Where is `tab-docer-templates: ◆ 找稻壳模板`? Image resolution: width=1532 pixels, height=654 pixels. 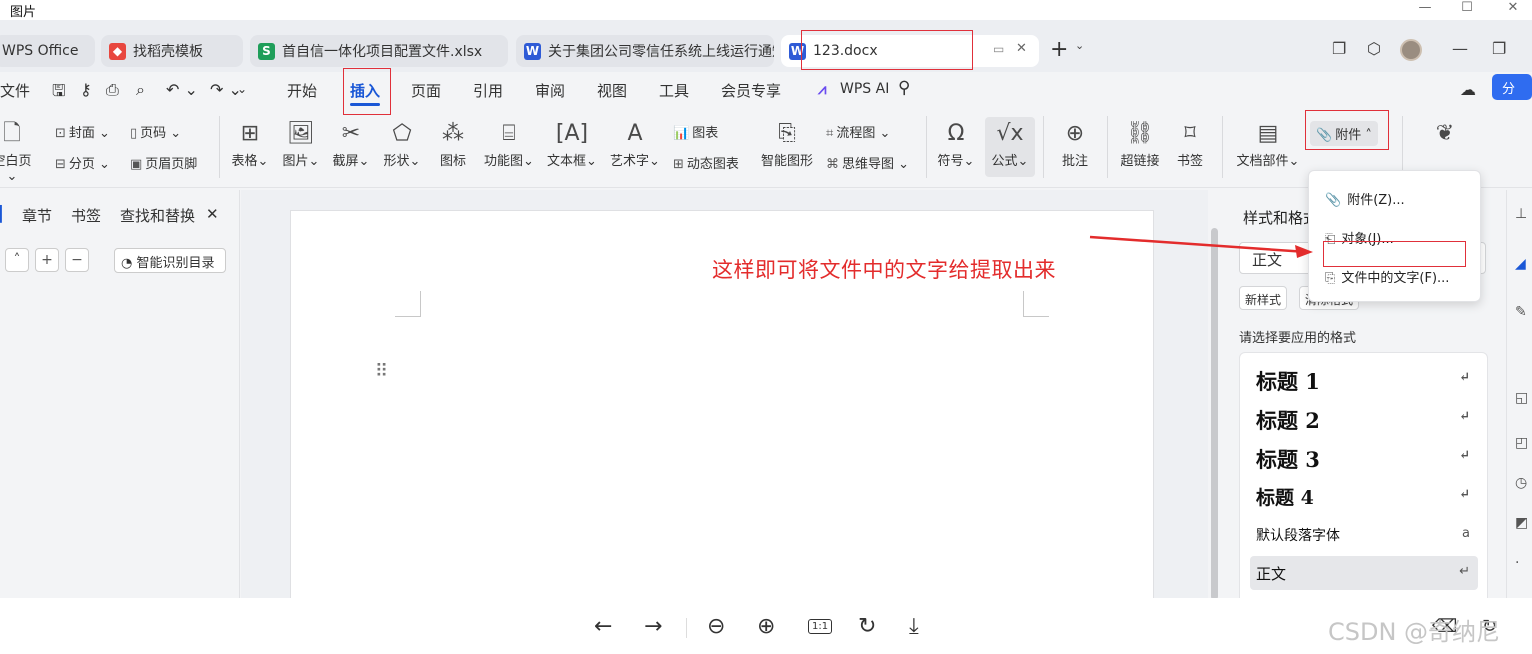 tab-docer-templates: ◆ 找稻壳模板 is located at coordinates (172, 51).